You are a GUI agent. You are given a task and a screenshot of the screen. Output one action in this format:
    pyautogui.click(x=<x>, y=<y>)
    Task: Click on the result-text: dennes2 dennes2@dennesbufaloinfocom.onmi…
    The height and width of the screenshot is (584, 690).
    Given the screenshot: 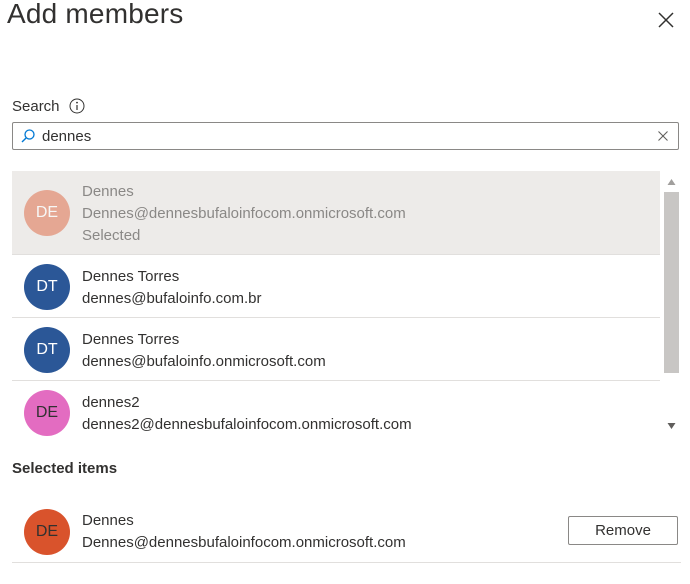 What is the action you would take?
    pyautogui.click(x=247, y=414)
    